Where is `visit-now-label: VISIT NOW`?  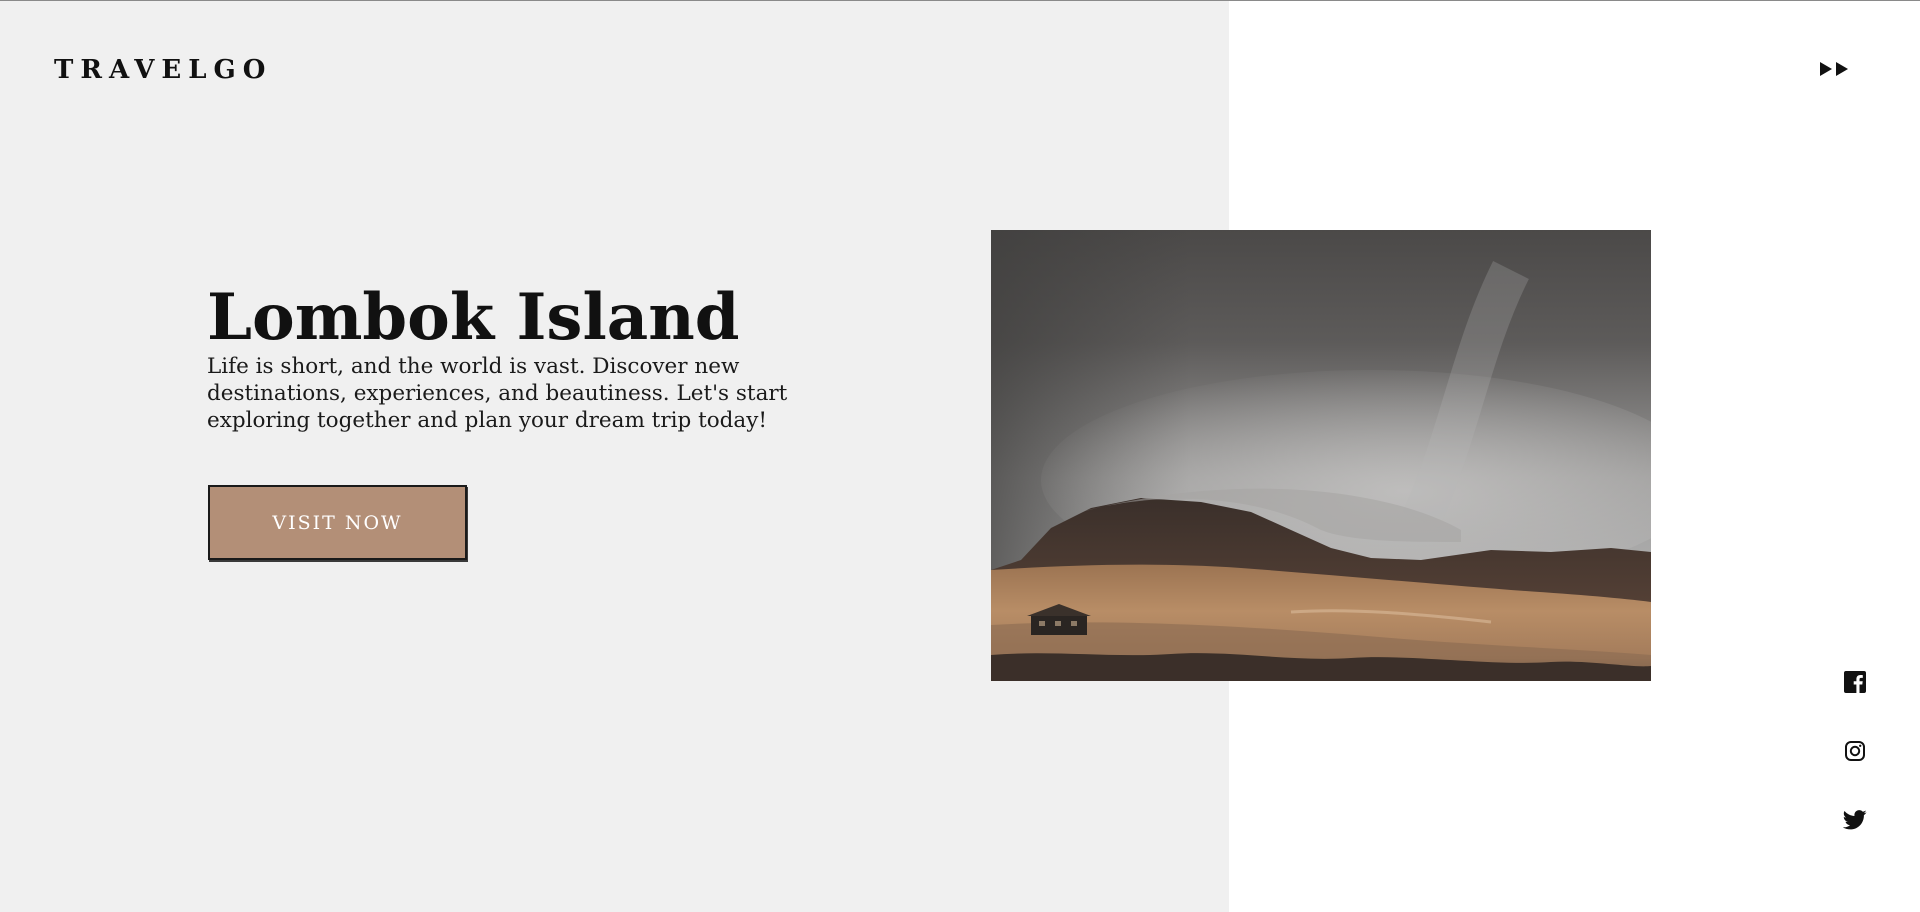
visit-now-label: VISIT NOW is located at coordinates (337, 522).